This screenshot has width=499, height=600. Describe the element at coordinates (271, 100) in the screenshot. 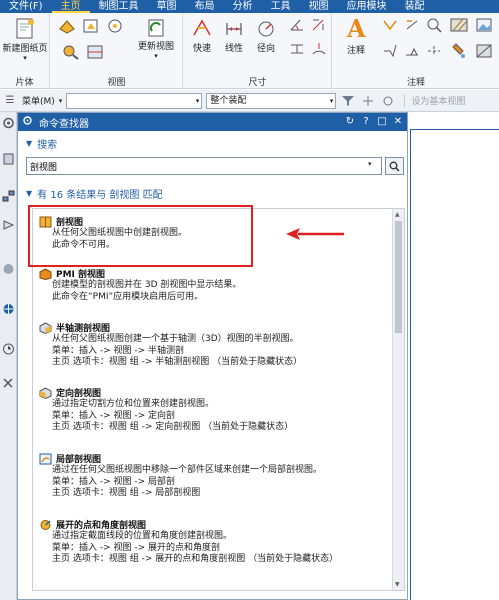

I see `selection-scope-select: 整个装配 ▾` at that location.